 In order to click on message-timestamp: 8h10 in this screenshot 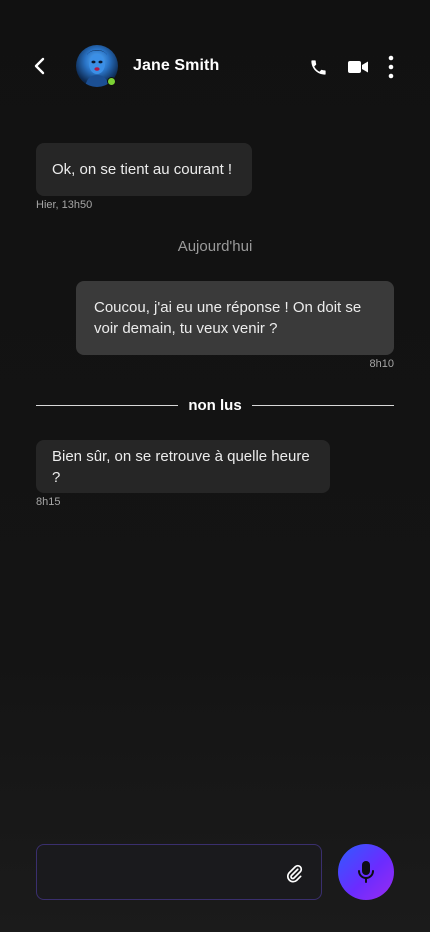, I will do `click(381, 364)`.